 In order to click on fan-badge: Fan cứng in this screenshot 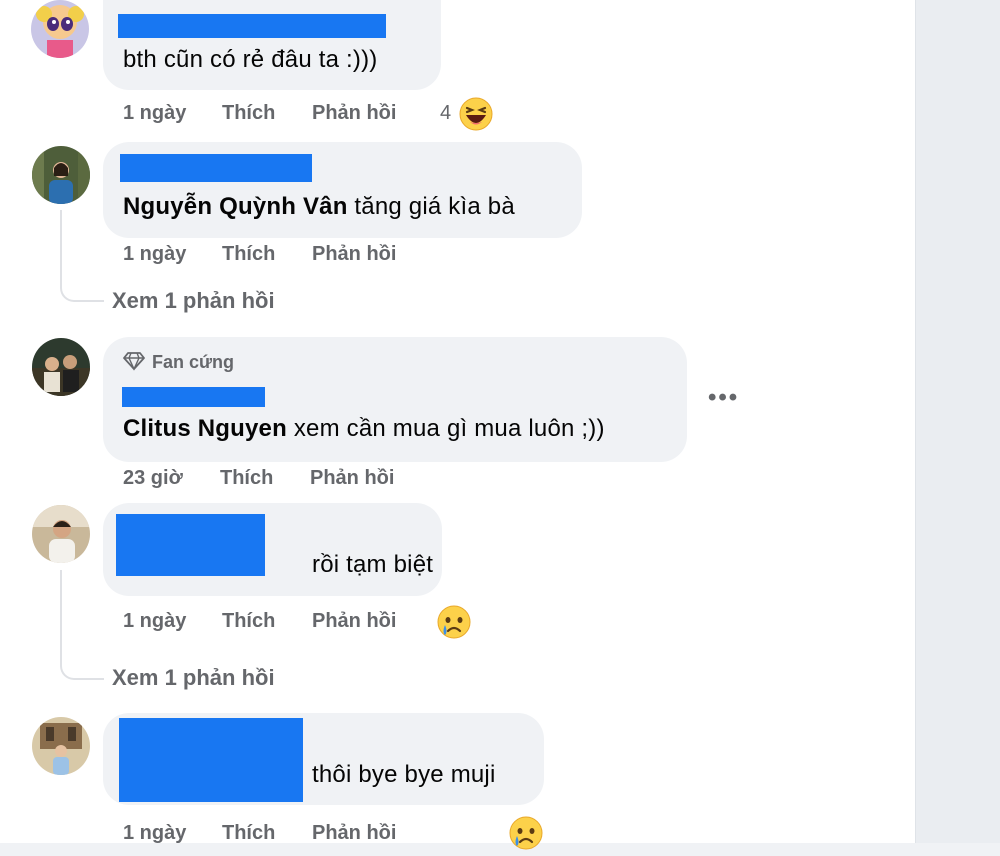, I will do `click(193, 362)`.